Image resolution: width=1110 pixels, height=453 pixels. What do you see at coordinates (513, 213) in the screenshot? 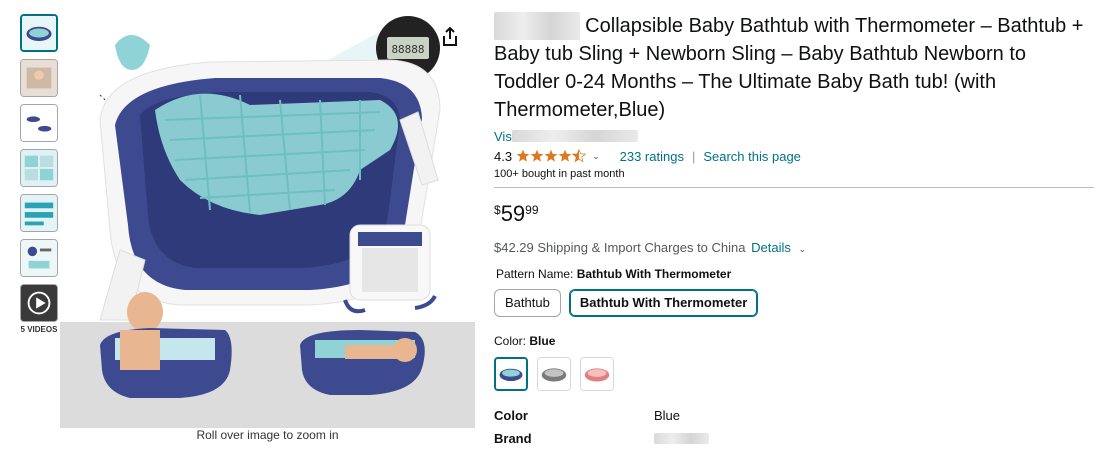
I see `price-whole: 59` at bounding box center [513, 213].